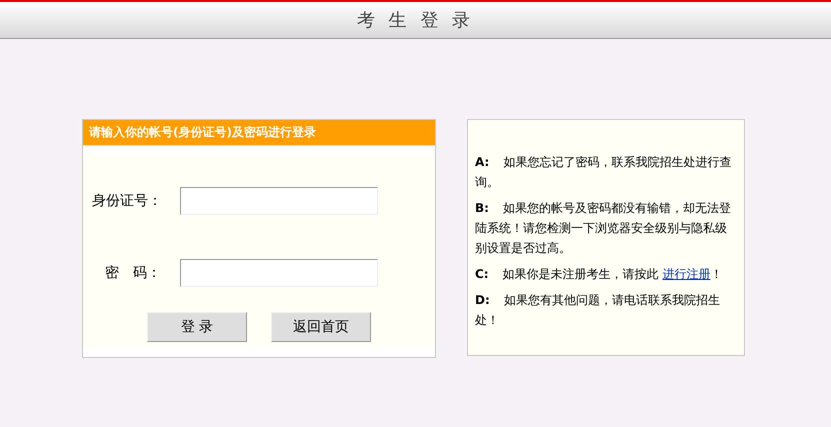 Image resolution: width=831 pixels, height=427 pixels. Describe the element at coordinates (603, 228) in the screenshot. I see `help-item: B: 如果您的帐号及密码都没有输错，却无法登陆系统！请您检测一下浏览器安全级别与隐私级别设置是否过高。` at that location.